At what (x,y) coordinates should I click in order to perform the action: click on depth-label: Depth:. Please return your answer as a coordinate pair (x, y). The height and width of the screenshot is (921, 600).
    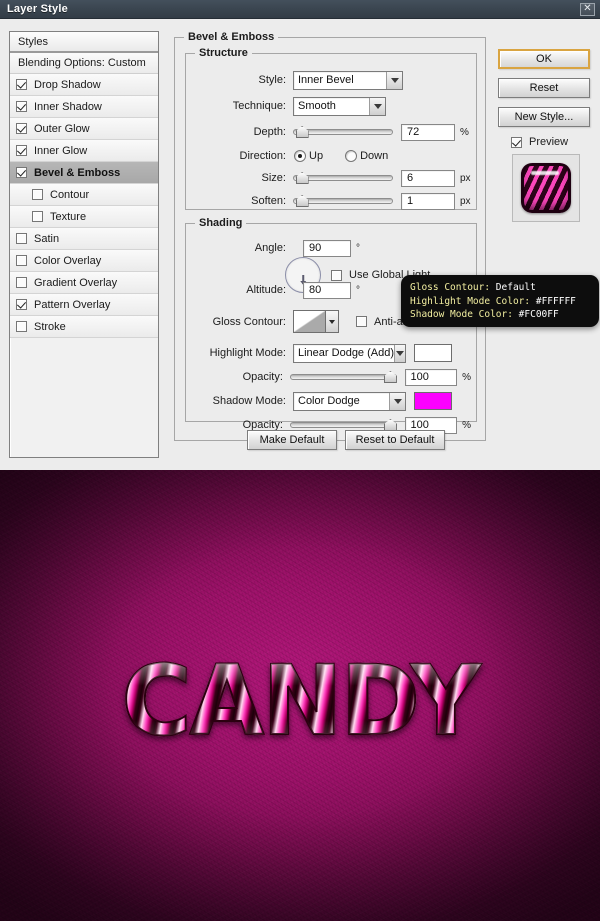
    Looking at the image, I should click on (269, 132).